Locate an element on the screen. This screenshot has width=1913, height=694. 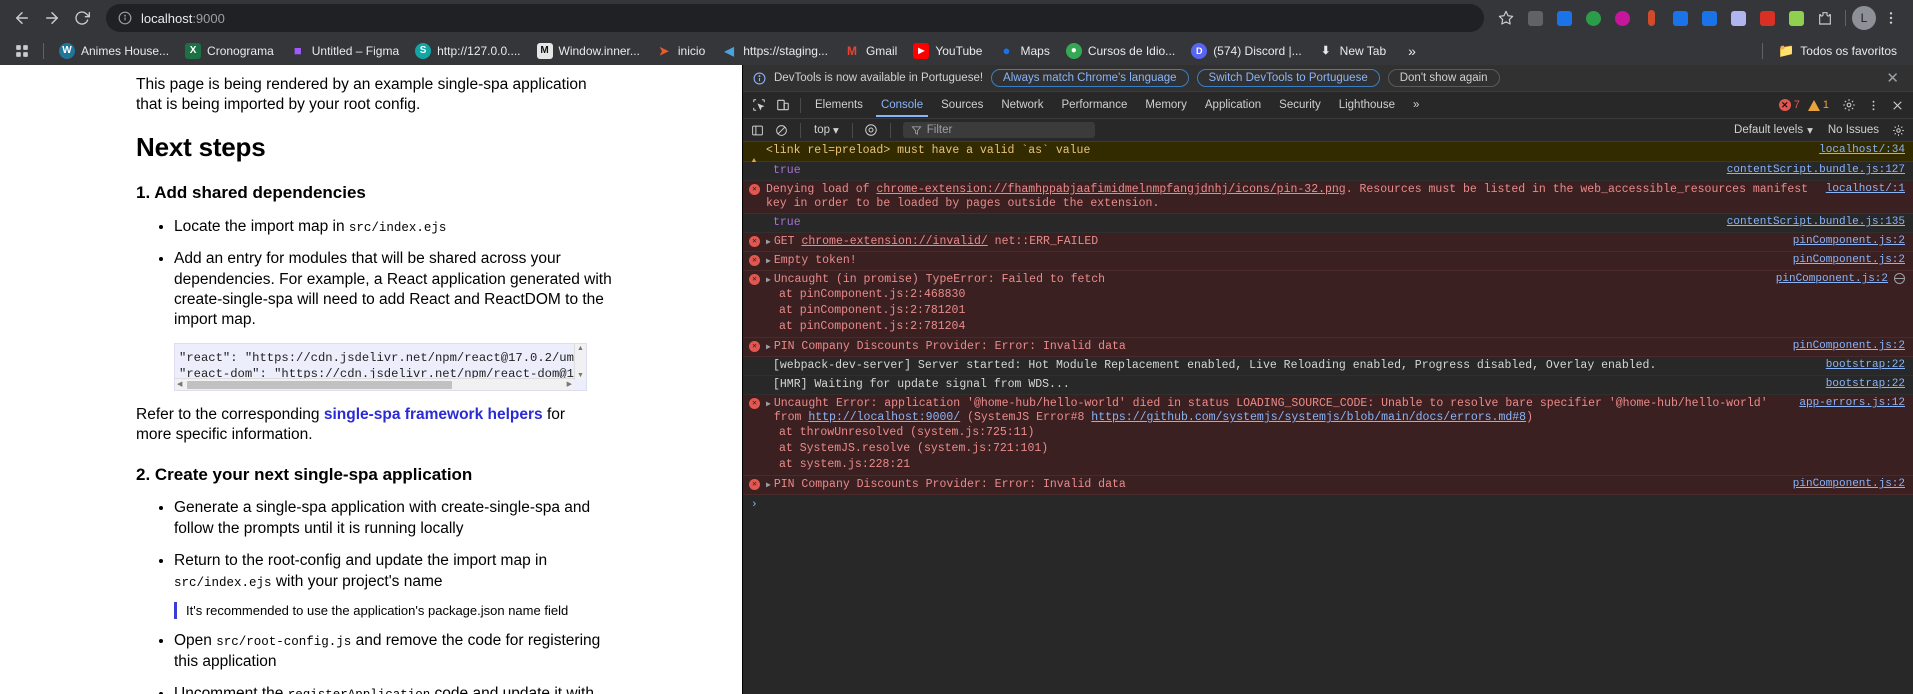
extension-camera-icon is located at coordinates (1535, 18).